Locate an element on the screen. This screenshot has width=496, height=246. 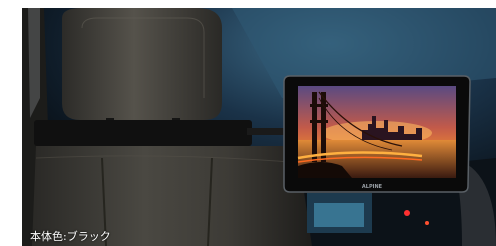
product-color-caption: 本体色:ブラック is located at coordinates (70, 236).